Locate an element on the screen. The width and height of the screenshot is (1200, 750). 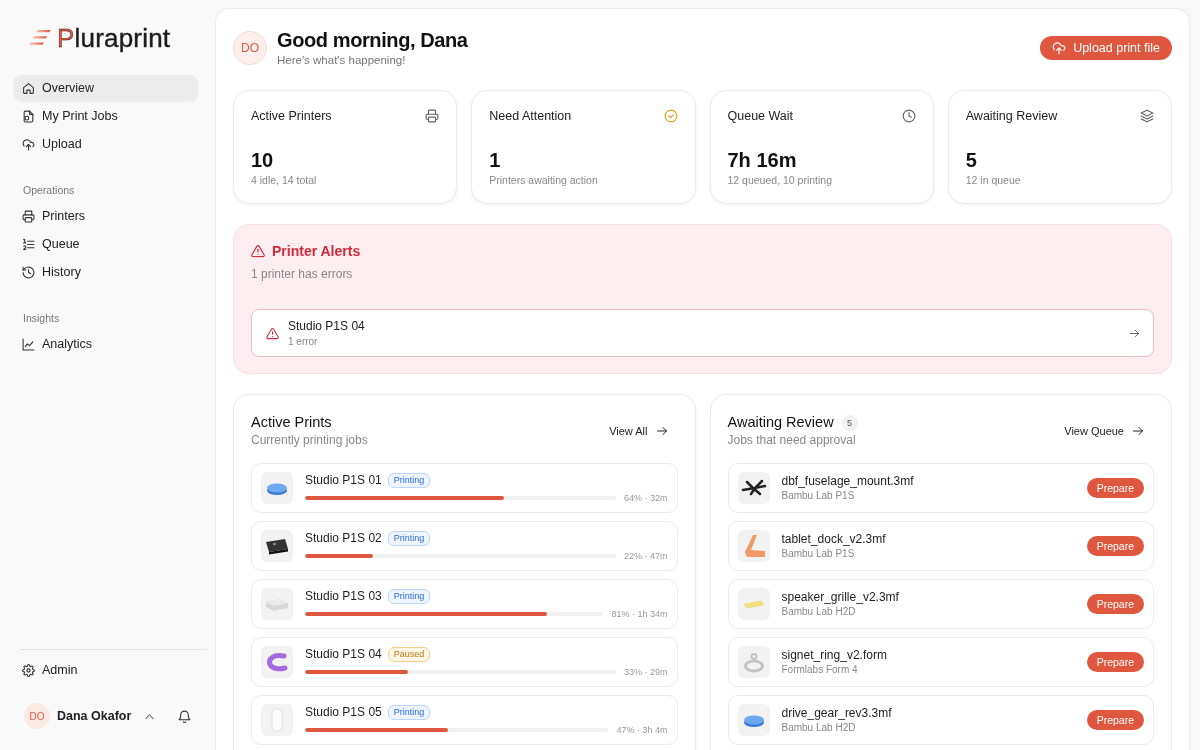
print-job-row: Studio P1S 05 Printing 47% · 3h 4m is located at coordinates (464, 720).